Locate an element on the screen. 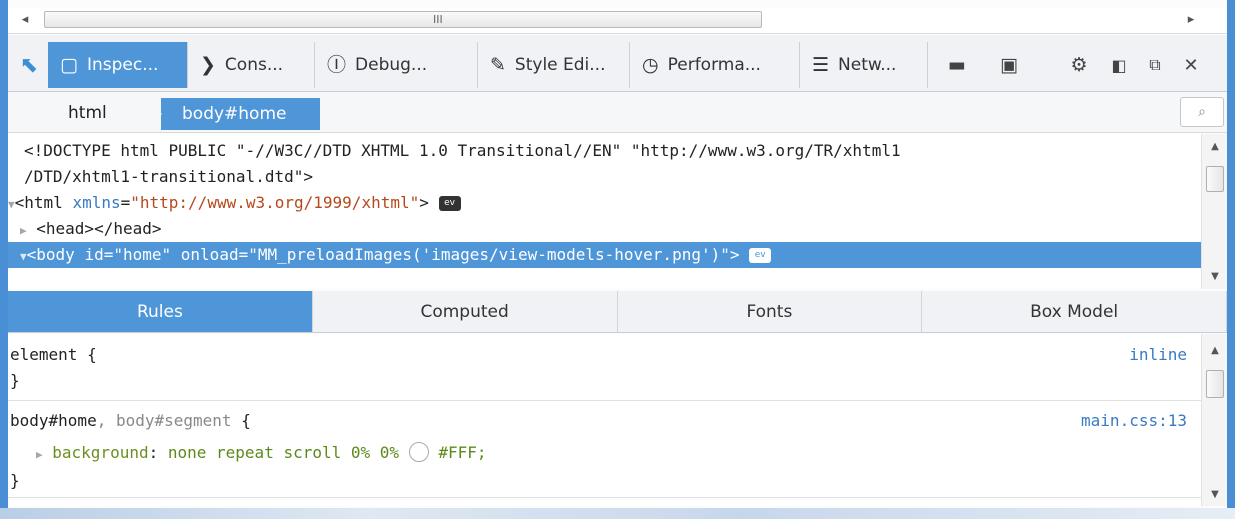  network-icon: ☰ is located at coordinates (821, 64).